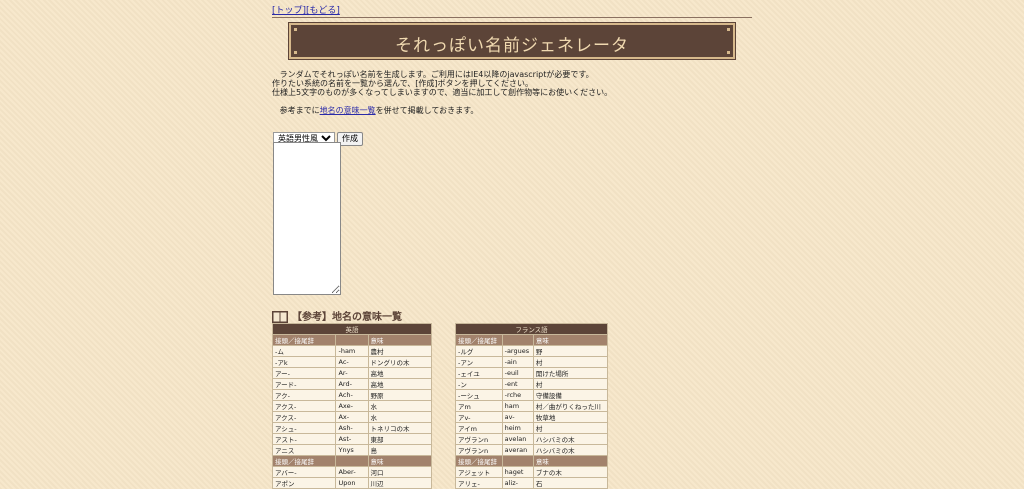 Image resolution: width=1024 pixels, height=489 pixels. What do you see at coordinates (352, 329) in the screenshot?
I see `table-title: 英語` at bounding box center [352, 329].